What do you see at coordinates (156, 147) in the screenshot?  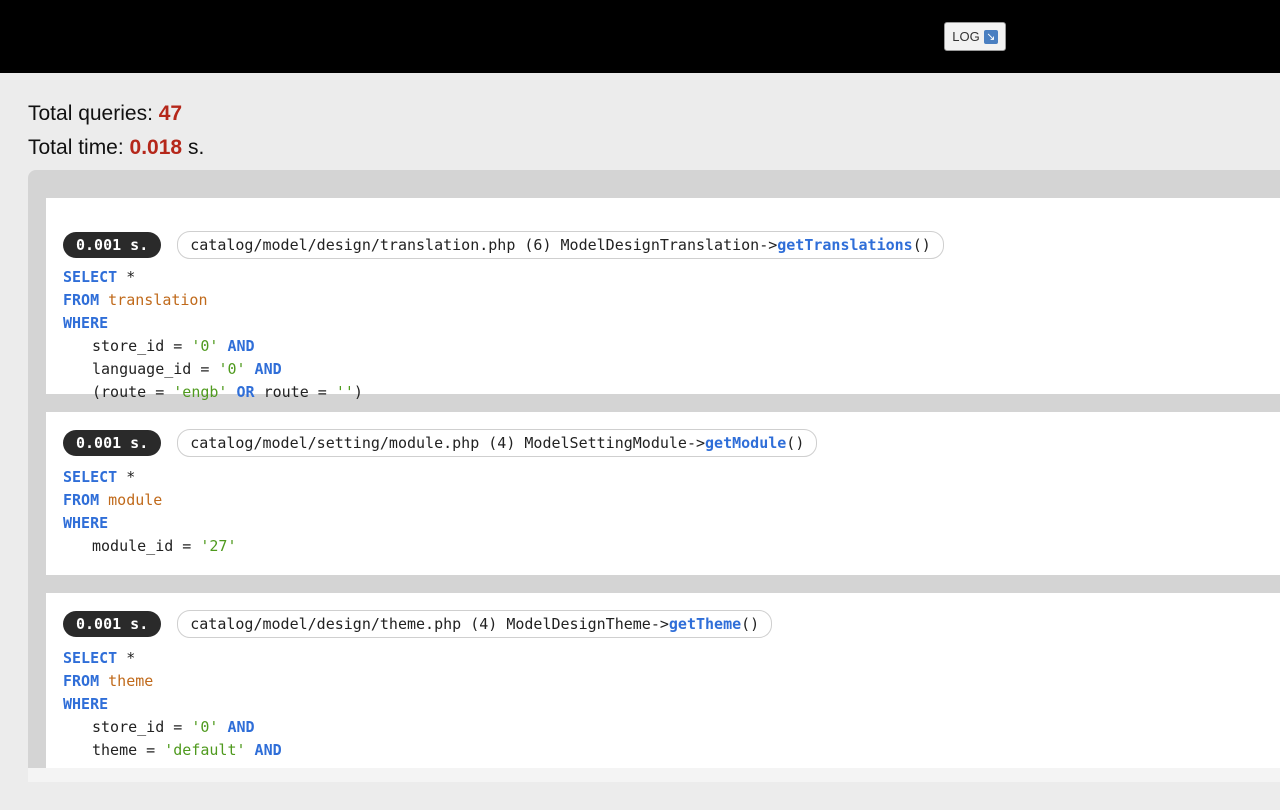 I see `total-time-value: 0.018` at bounding box center [156, 147].